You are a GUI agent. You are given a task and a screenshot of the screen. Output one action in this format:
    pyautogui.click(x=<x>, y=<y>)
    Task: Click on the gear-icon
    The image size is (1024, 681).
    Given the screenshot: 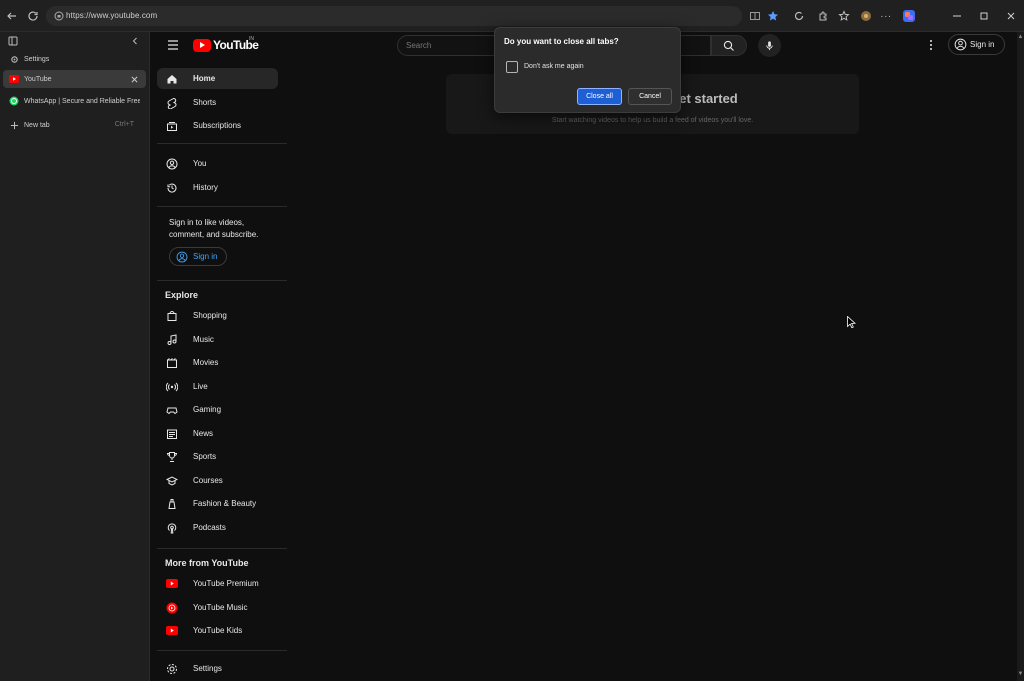 What is the action you would take?
    pyautogui.click(x=14, y=59)
    